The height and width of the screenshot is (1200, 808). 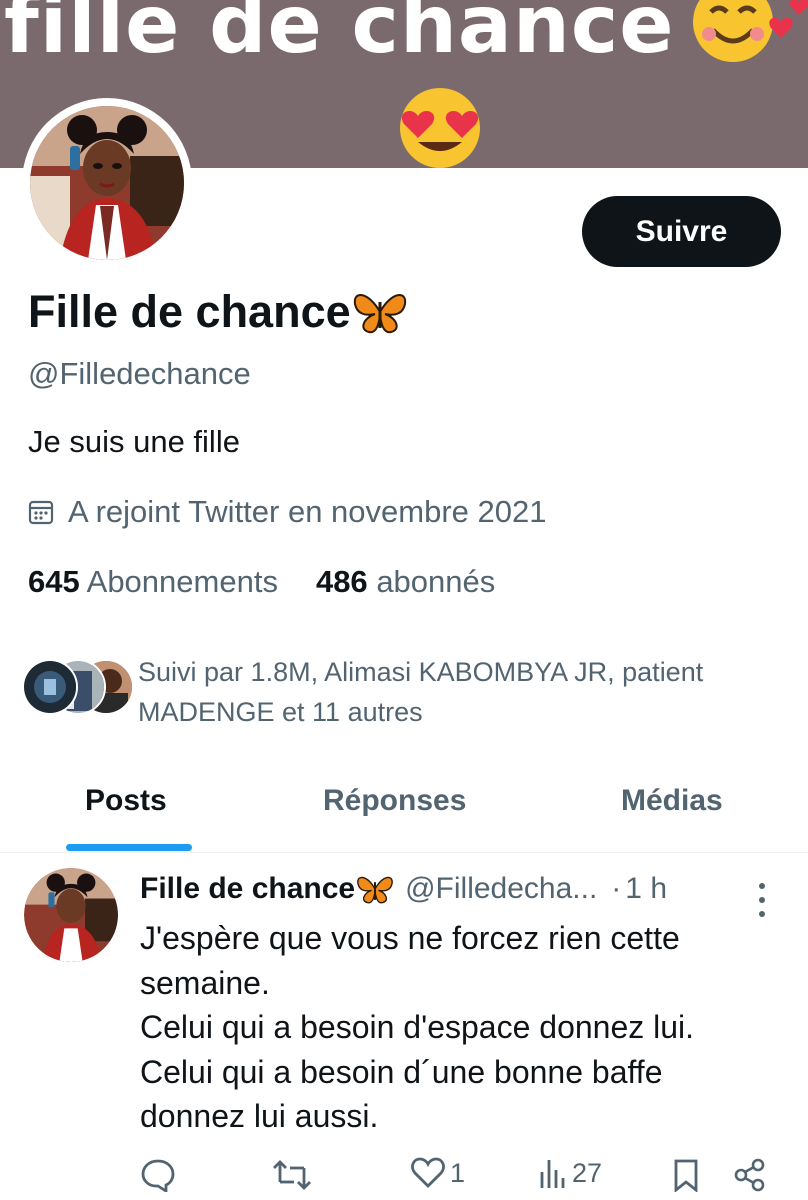 What do you see at coordinates (259, 1116) in the screenshot?
I see `tweet-line: donnez lui aussi.` at bounding box center [259, 1116].